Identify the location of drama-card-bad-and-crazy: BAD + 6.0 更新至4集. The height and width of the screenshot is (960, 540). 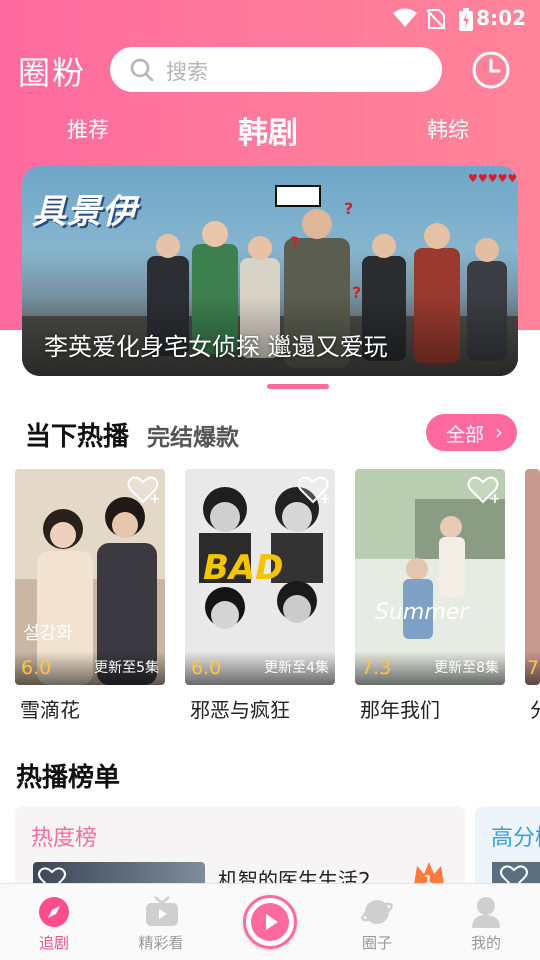
(260, 577).